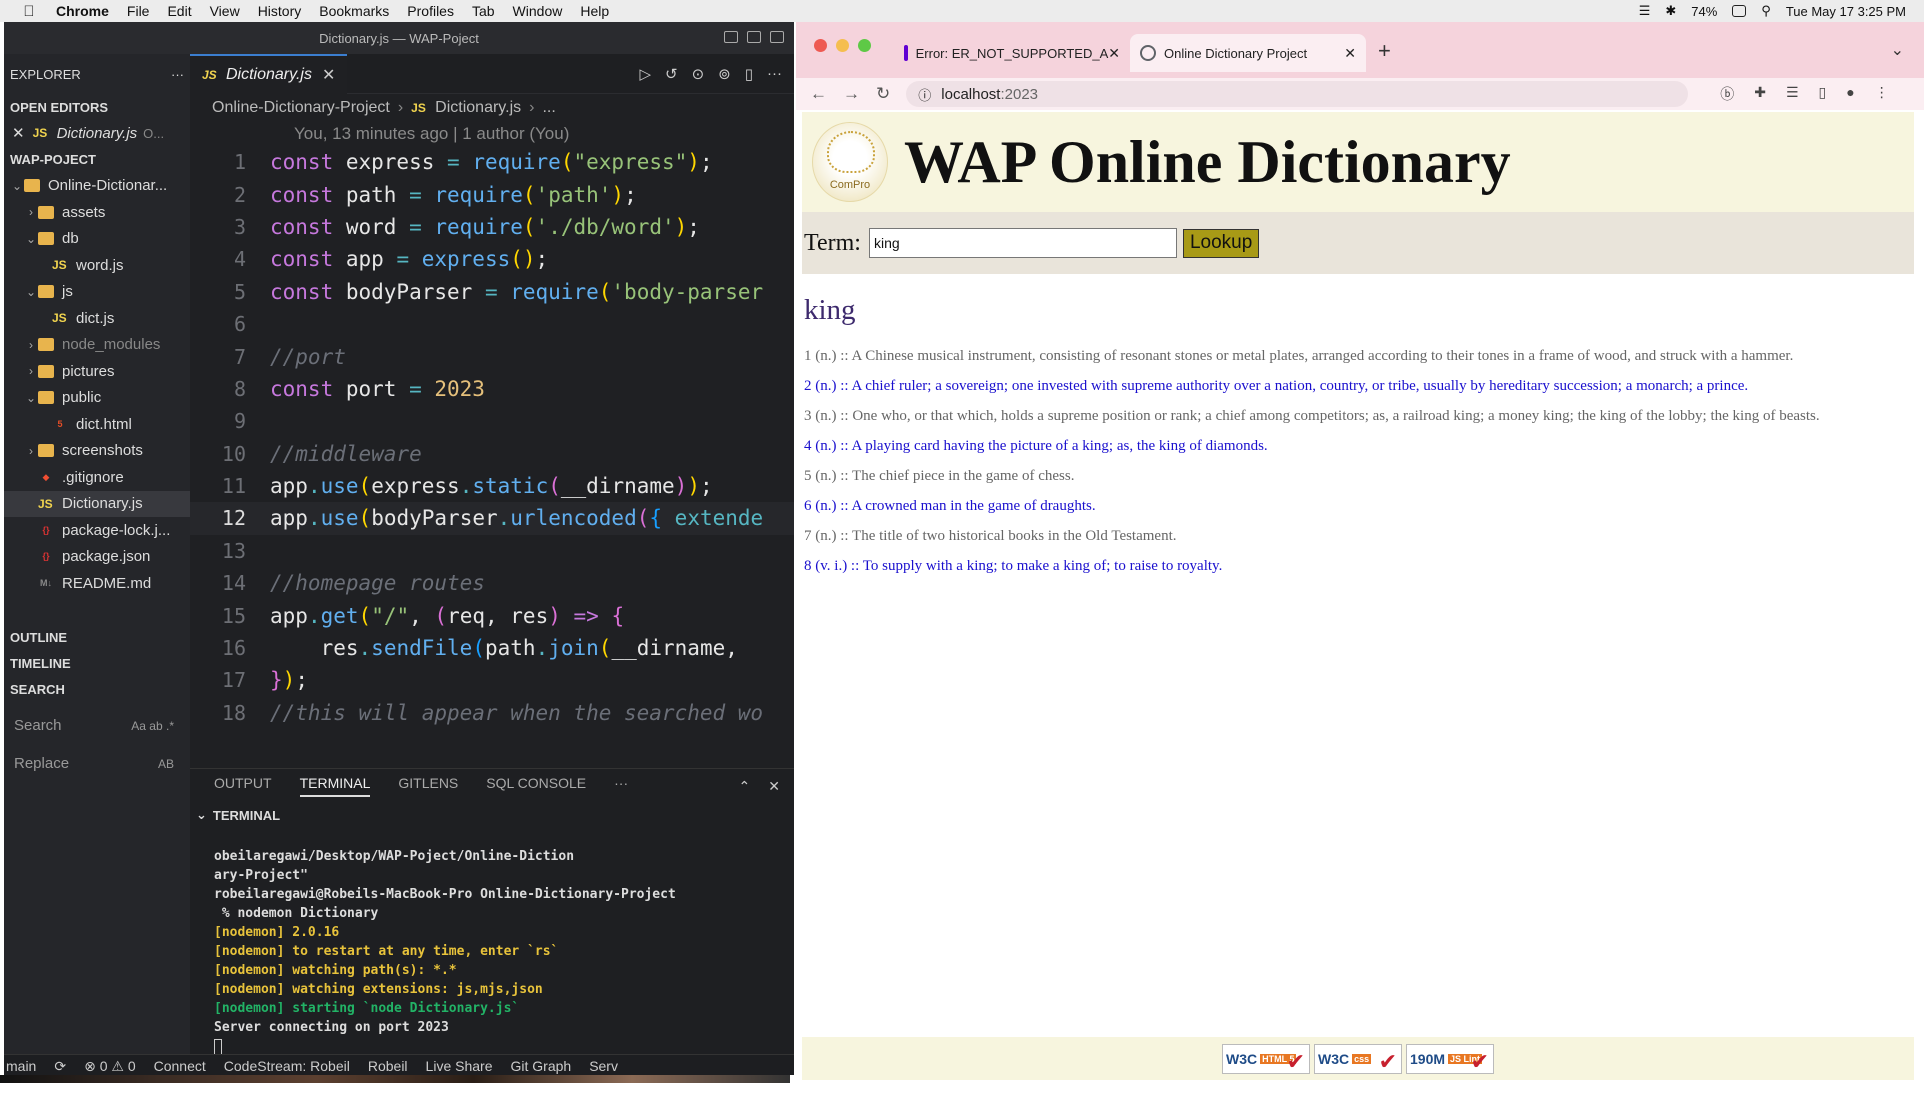  I want to click on status-item: Git Graph, so click(540, 1066).